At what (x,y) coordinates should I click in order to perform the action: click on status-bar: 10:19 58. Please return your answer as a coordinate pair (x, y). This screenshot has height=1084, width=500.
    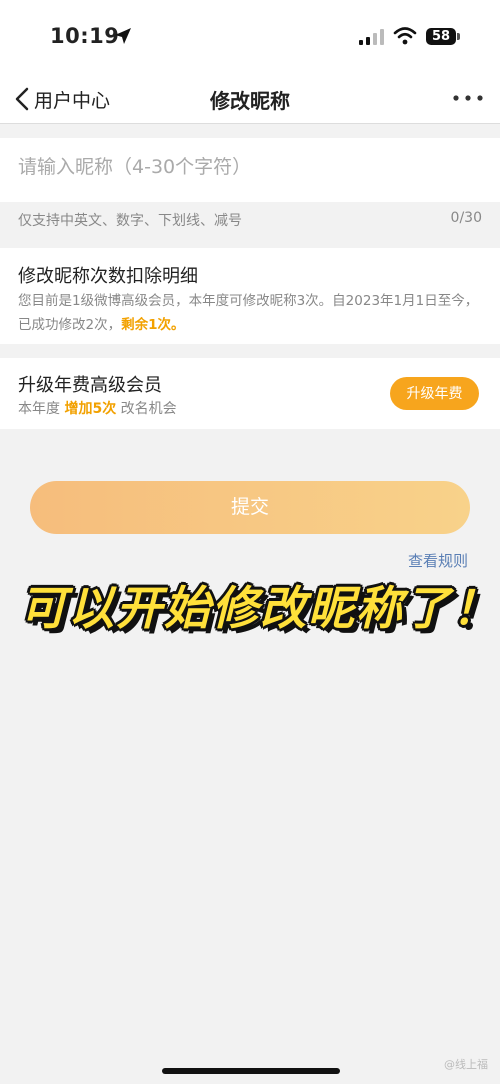
    Looking at the image, I should click on (250, 38).